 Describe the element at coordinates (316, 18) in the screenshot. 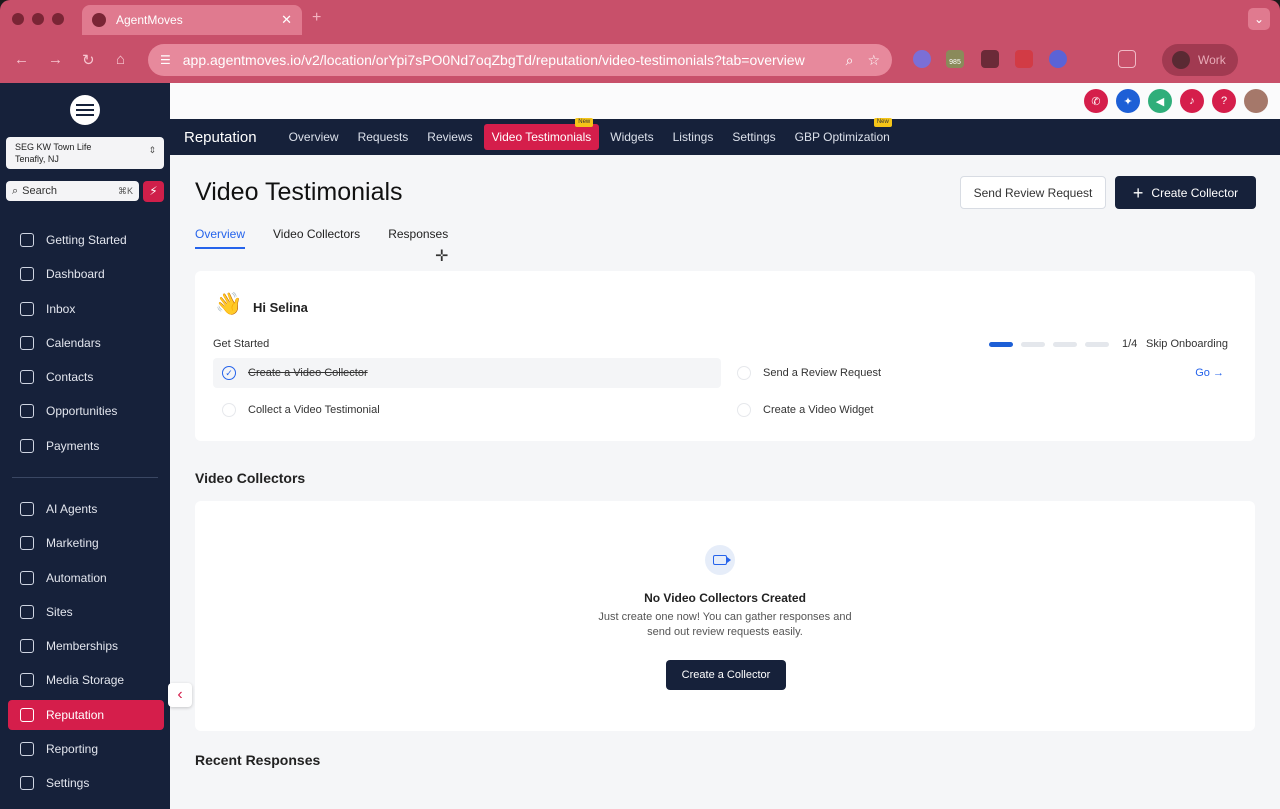

I see `new-tab-icon: +` at that location.